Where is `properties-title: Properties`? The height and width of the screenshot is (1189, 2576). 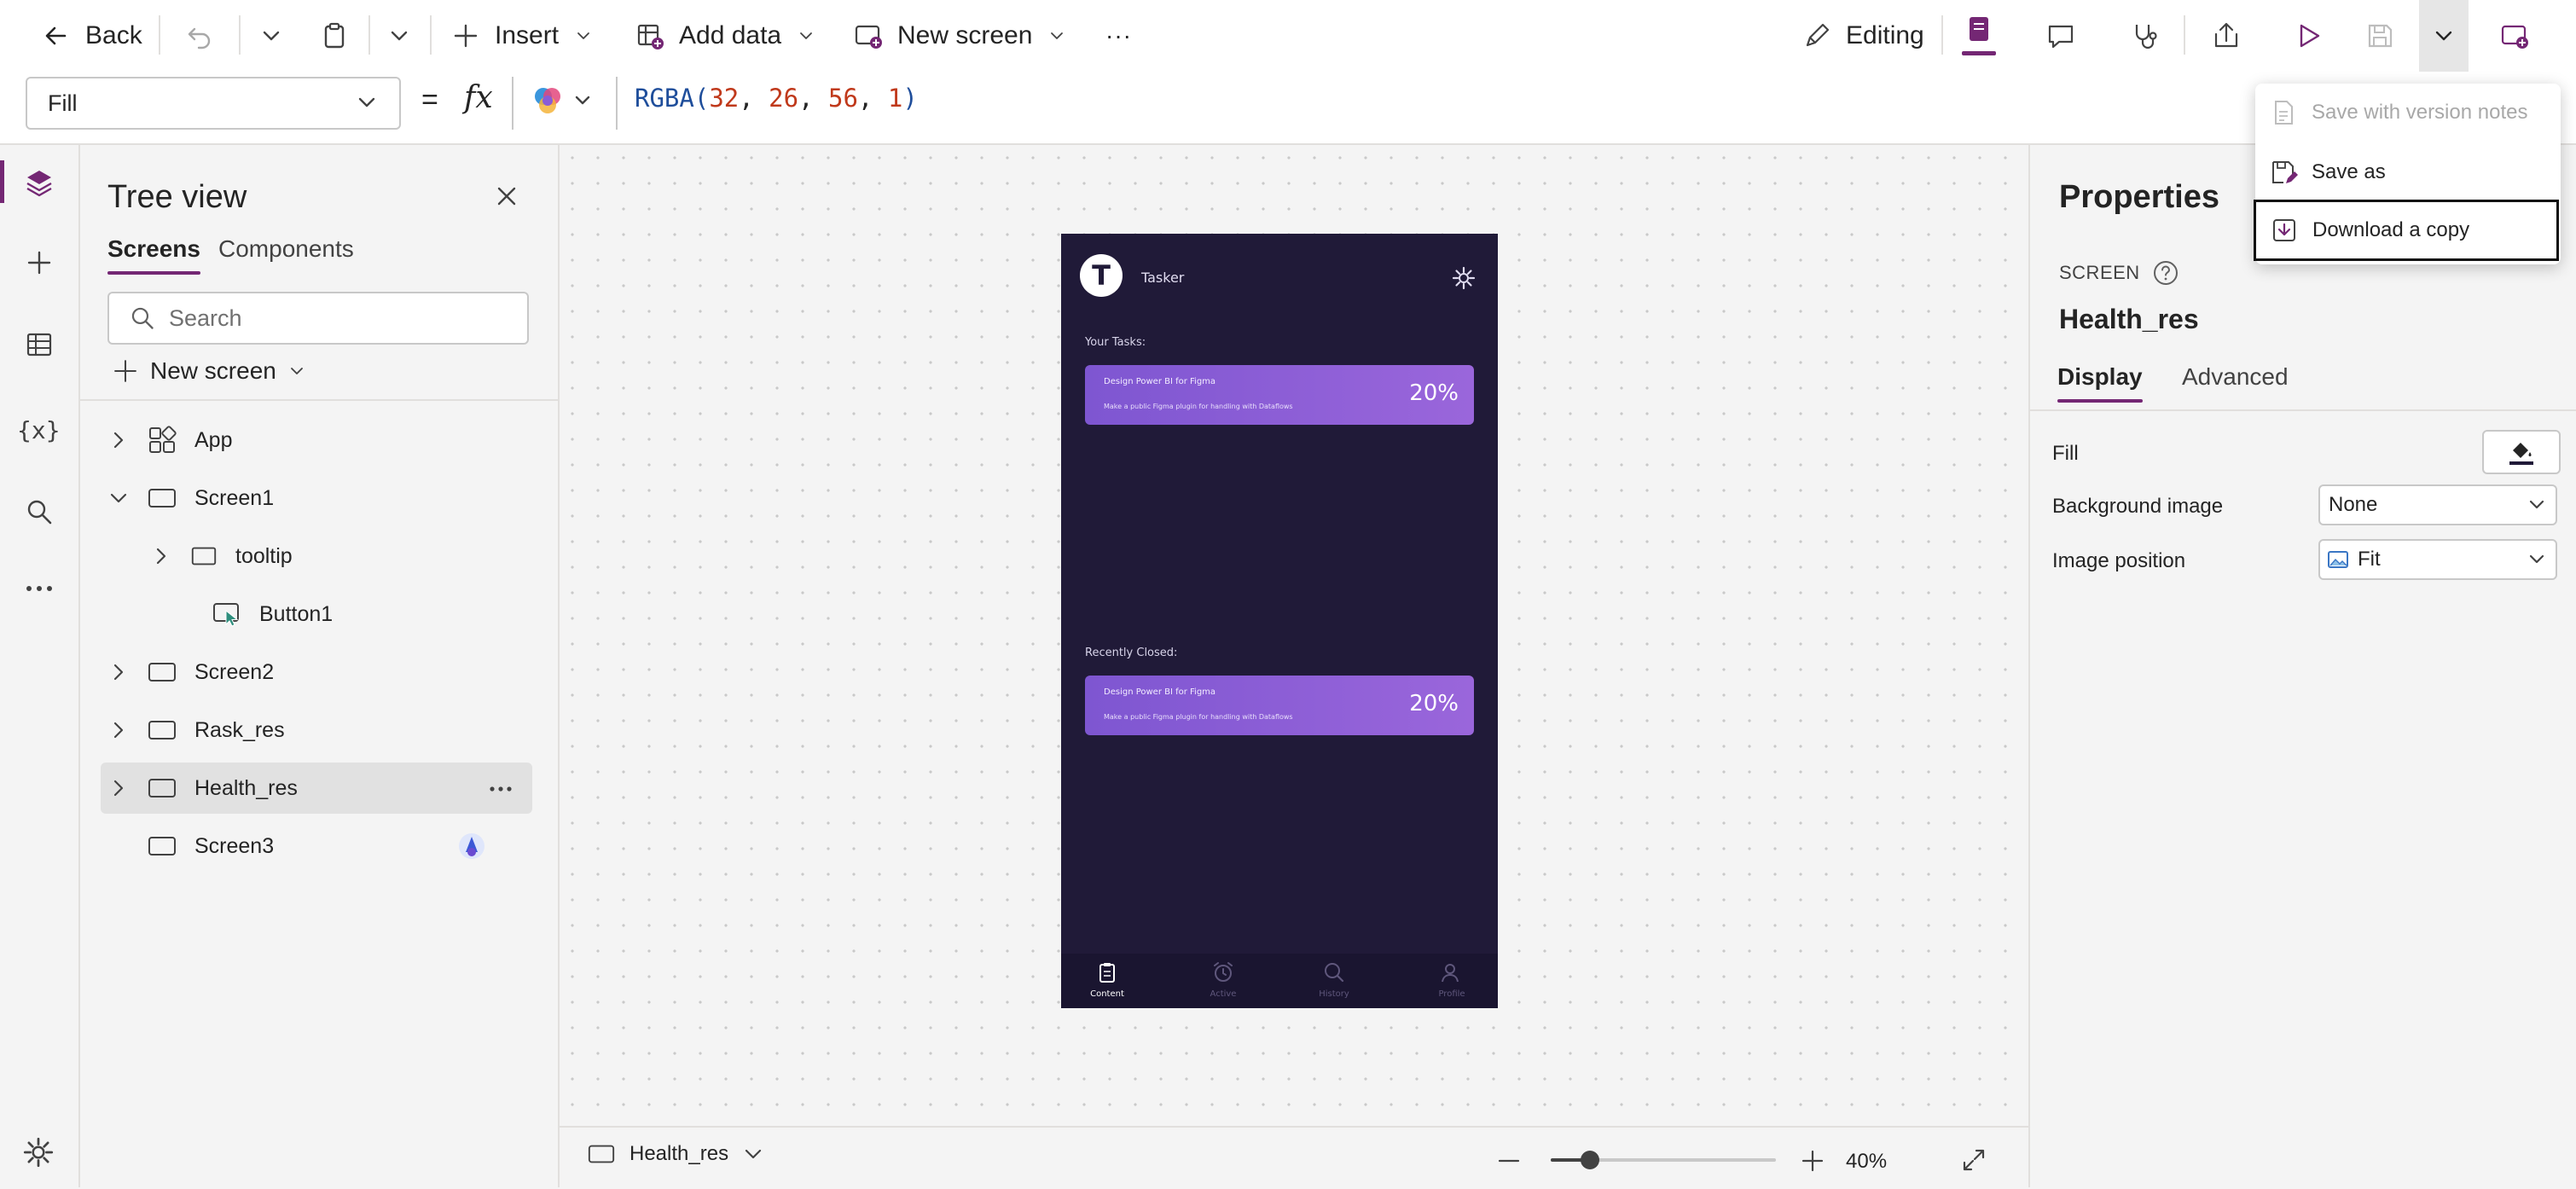 properties-title: Properties is located at coordinates (2139, 197).